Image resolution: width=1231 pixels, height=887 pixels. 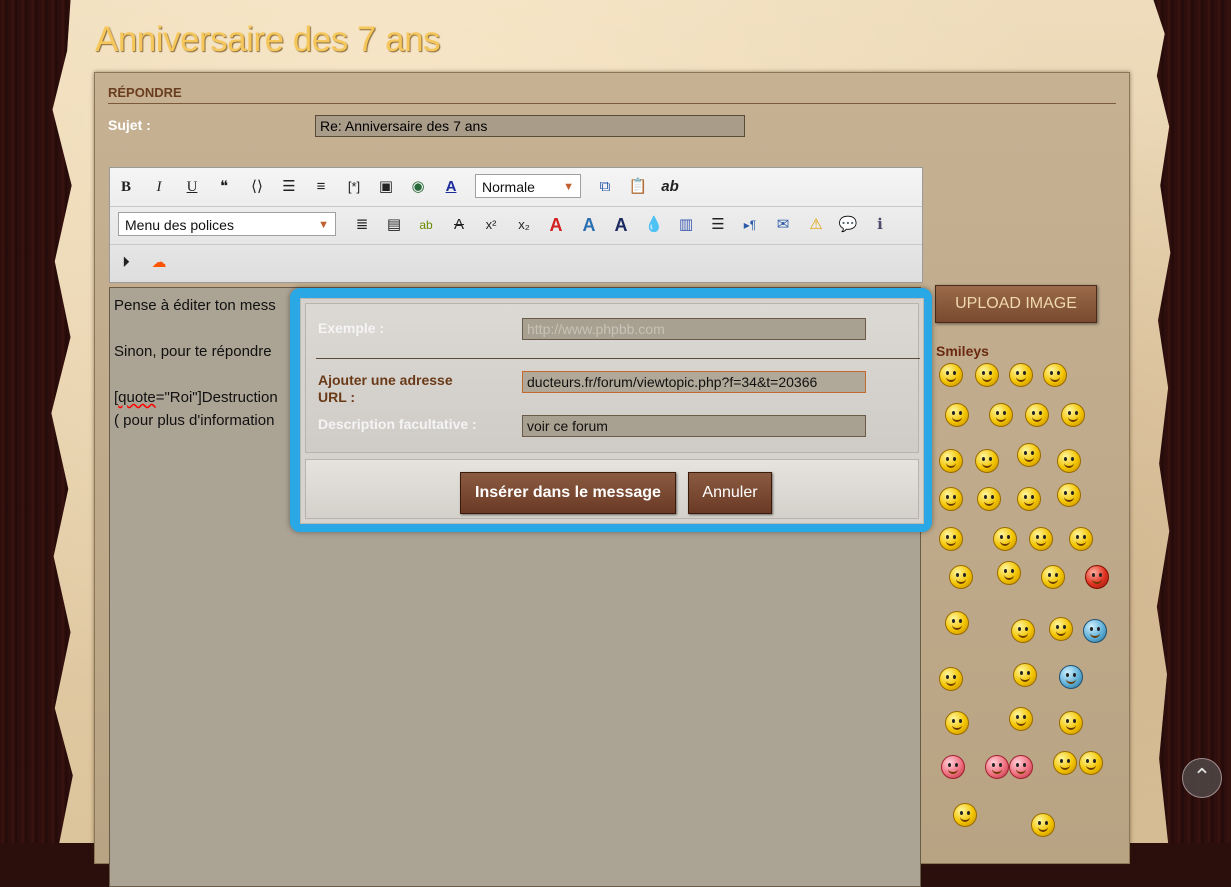 I want to click on angry-smiley-icon, so click(x=1097, y=577).